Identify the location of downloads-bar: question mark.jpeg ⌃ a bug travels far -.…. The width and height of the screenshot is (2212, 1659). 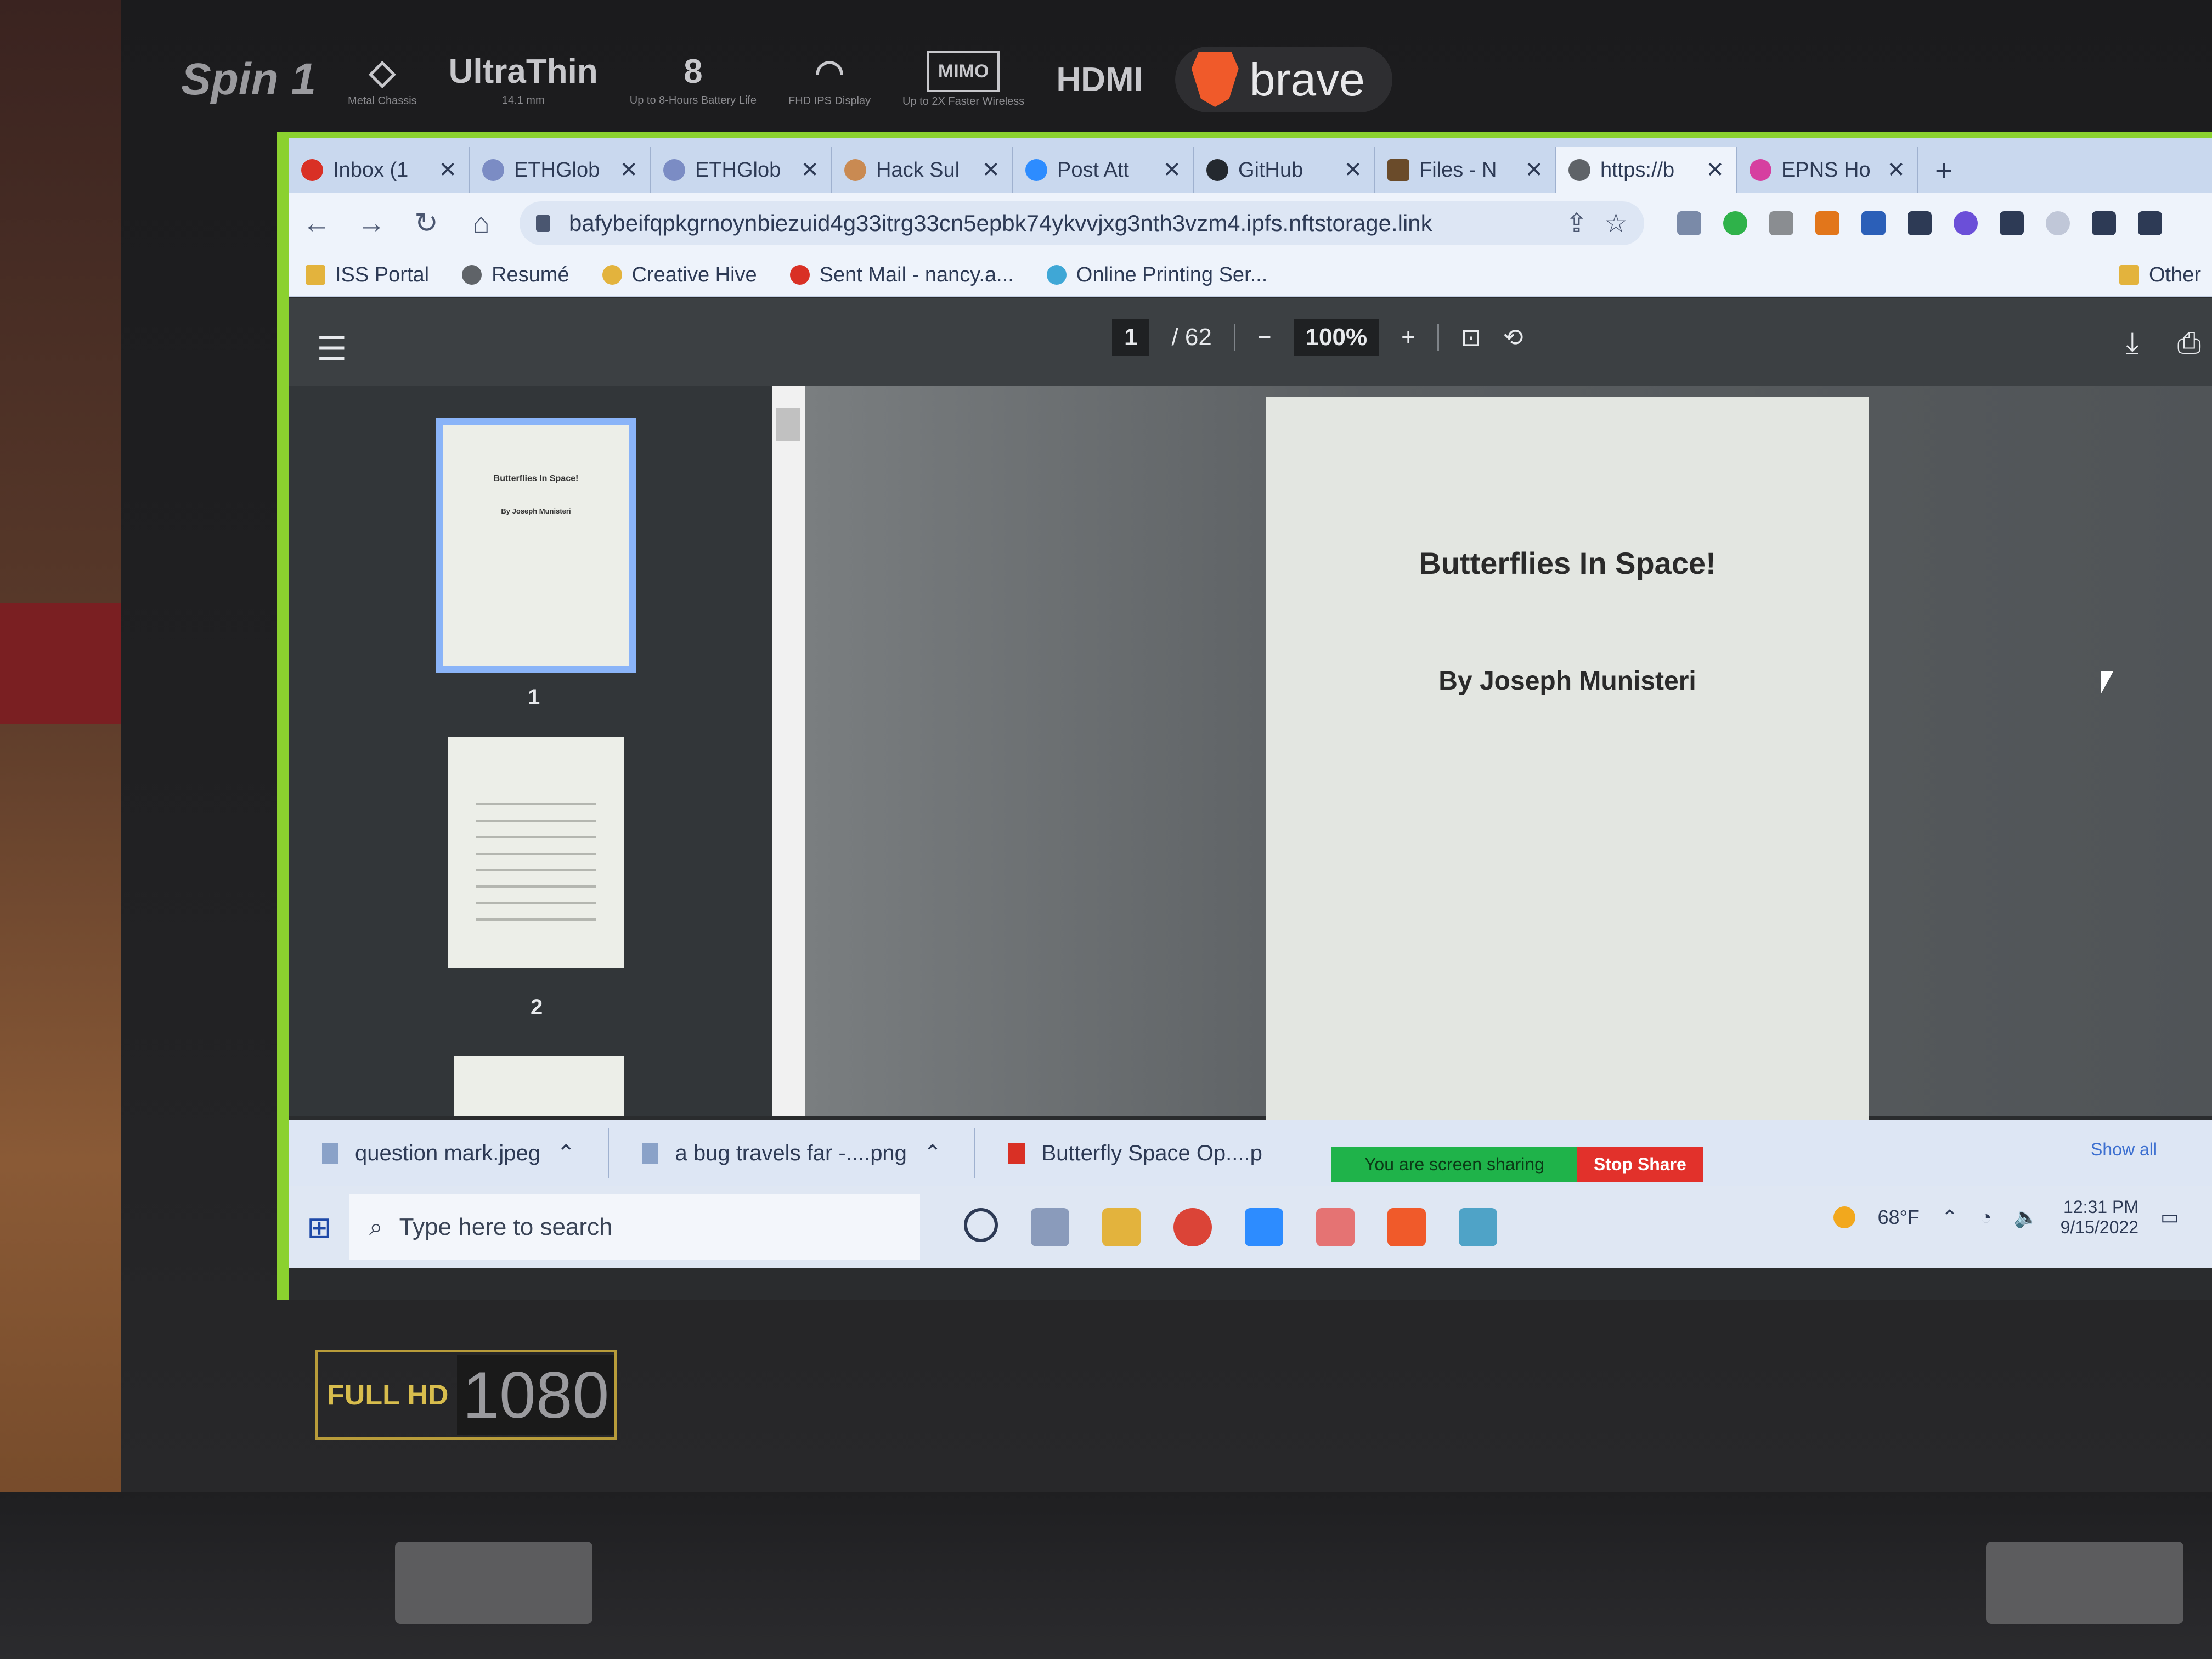
(1250, 1153).